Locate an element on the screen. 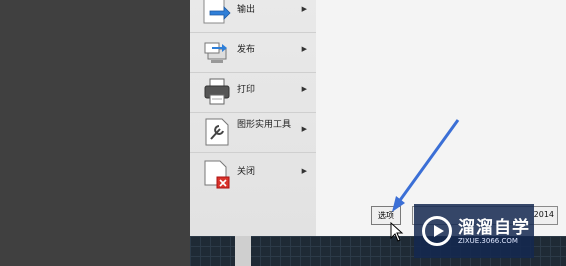 This screenshot has height=266, width=566. exit-button-label: 2014 is located at coordinates (543, 214).